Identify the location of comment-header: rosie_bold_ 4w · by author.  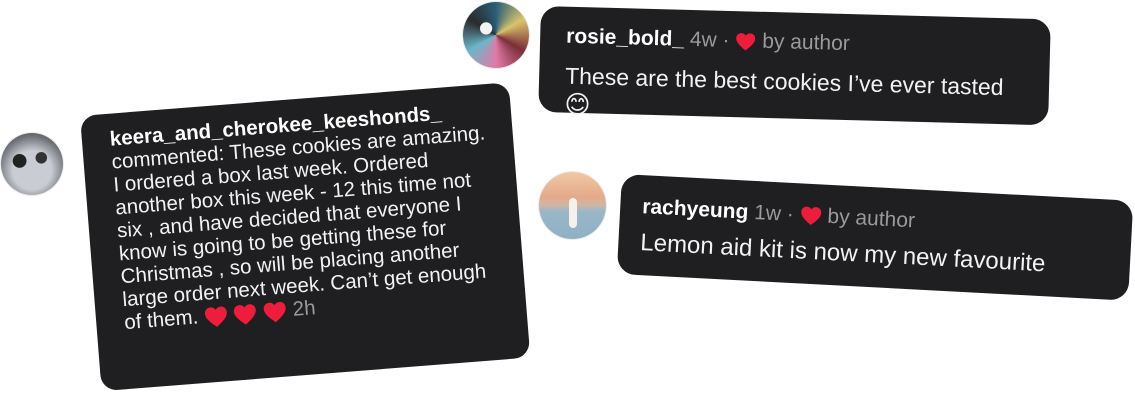
(708, 40).